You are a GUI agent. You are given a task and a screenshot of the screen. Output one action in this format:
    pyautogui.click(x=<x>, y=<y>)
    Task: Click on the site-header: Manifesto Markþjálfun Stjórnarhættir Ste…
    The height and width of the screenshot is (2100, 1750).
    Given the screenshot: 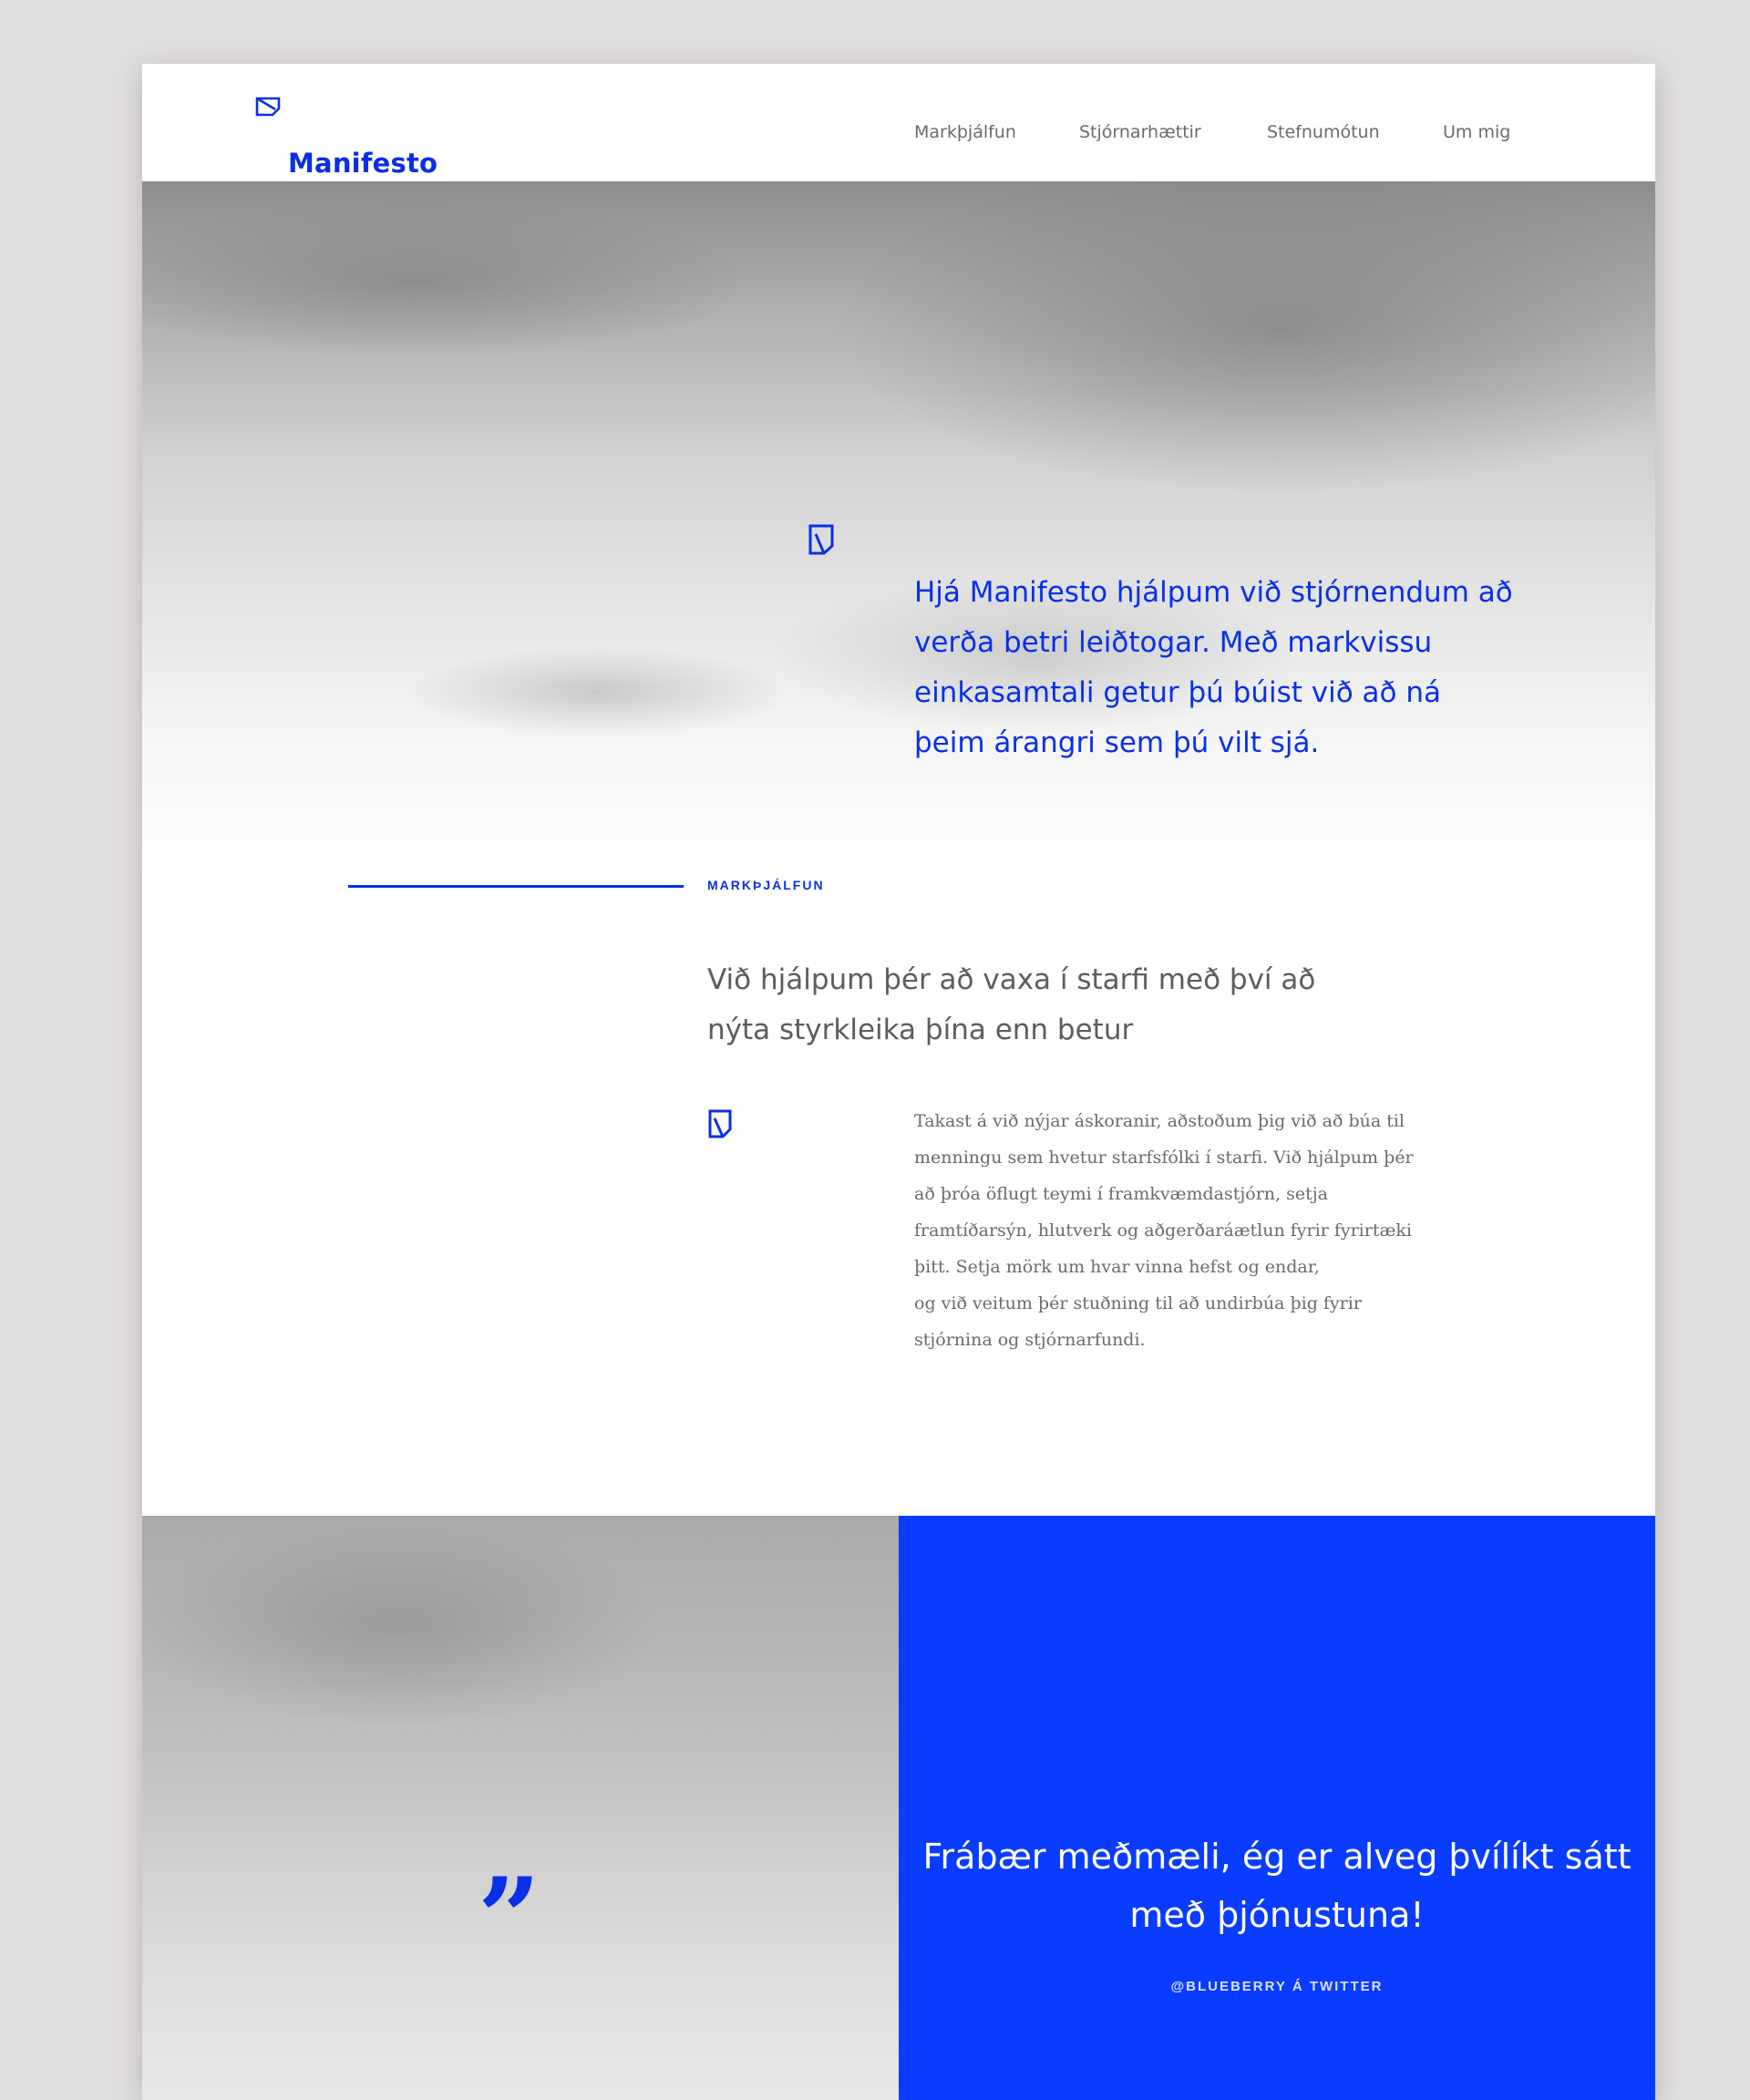 What is the action you would take?
    pyautogui.click(x=899, y=123)
    